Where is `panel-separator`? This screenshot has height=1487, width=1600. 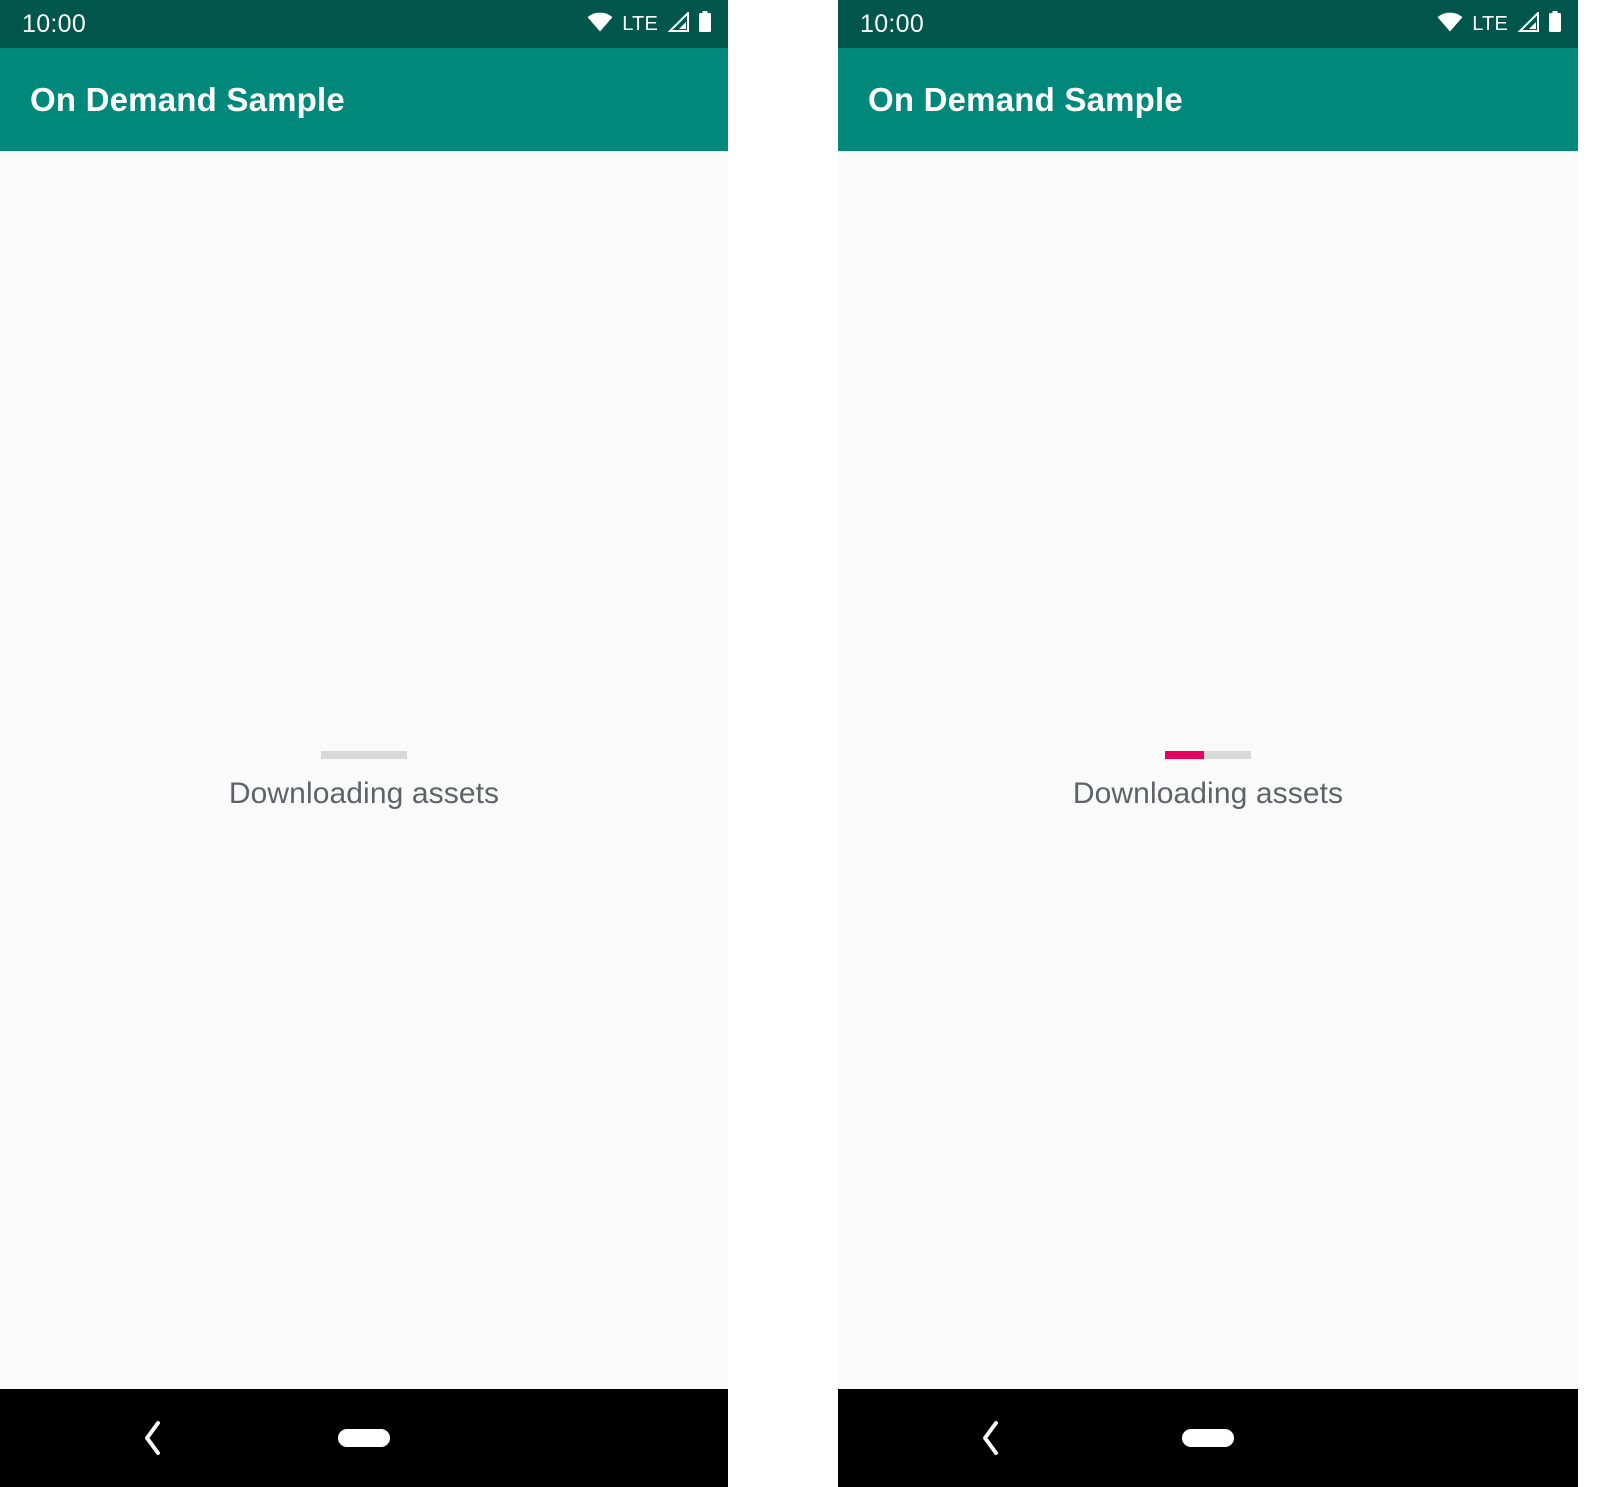 panel-separator is located at coordinates (783, 743).